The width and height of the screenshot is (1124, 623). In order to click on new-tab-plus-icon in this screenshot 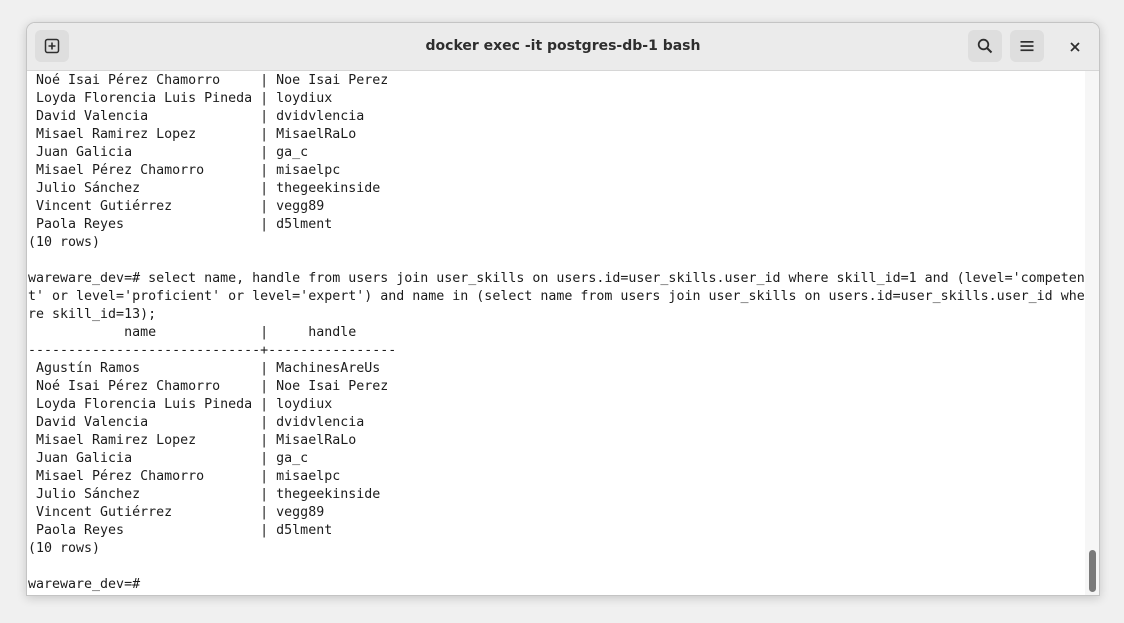, I will do `click(52, 46)`.